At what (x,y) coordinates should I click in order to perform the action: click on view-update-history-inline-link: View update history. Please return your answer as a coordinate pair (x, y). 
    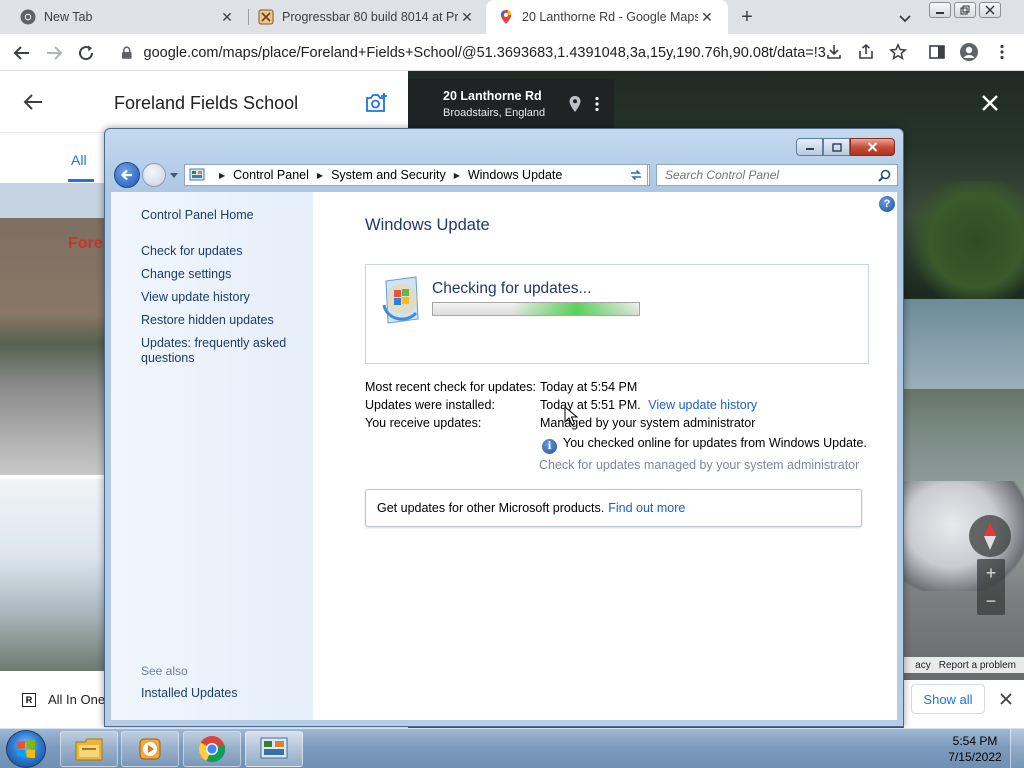
    Looking at the image, I should click on (702, 405).